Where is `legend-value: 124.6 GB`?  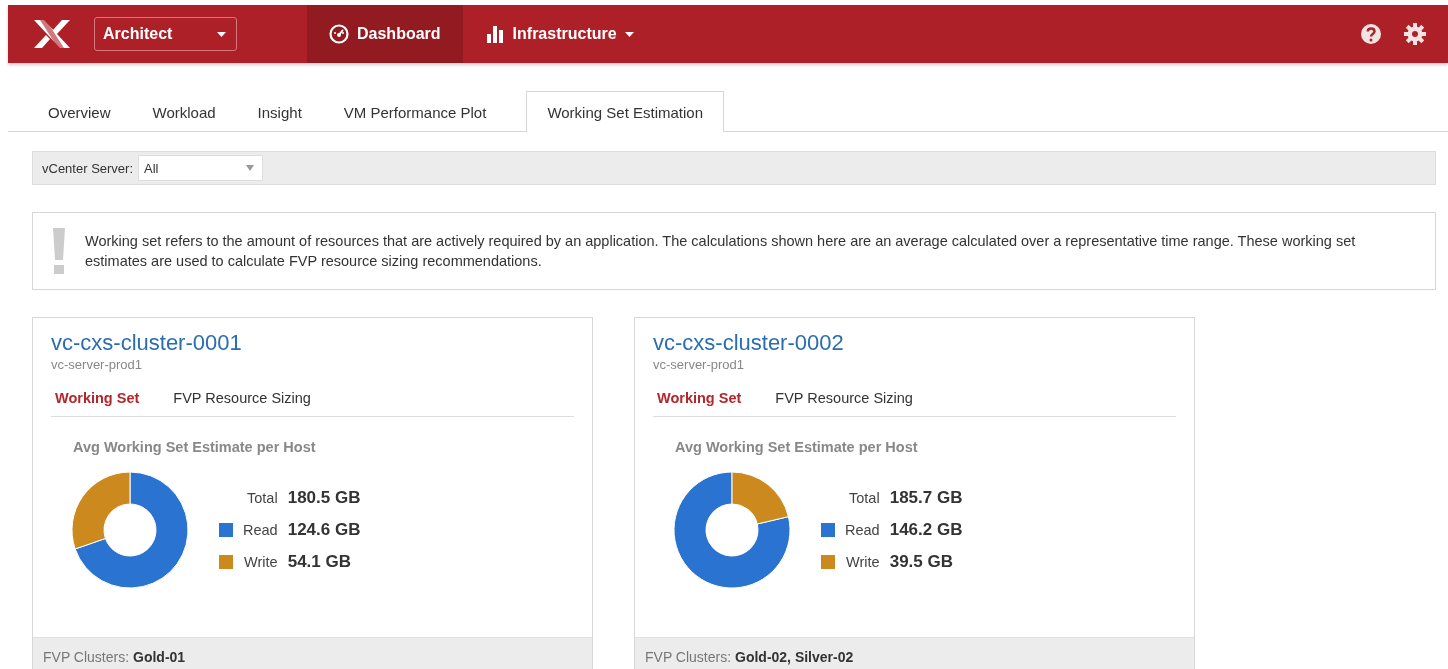 legend-value: 124.6 GB is located at coordinates (324, 530).